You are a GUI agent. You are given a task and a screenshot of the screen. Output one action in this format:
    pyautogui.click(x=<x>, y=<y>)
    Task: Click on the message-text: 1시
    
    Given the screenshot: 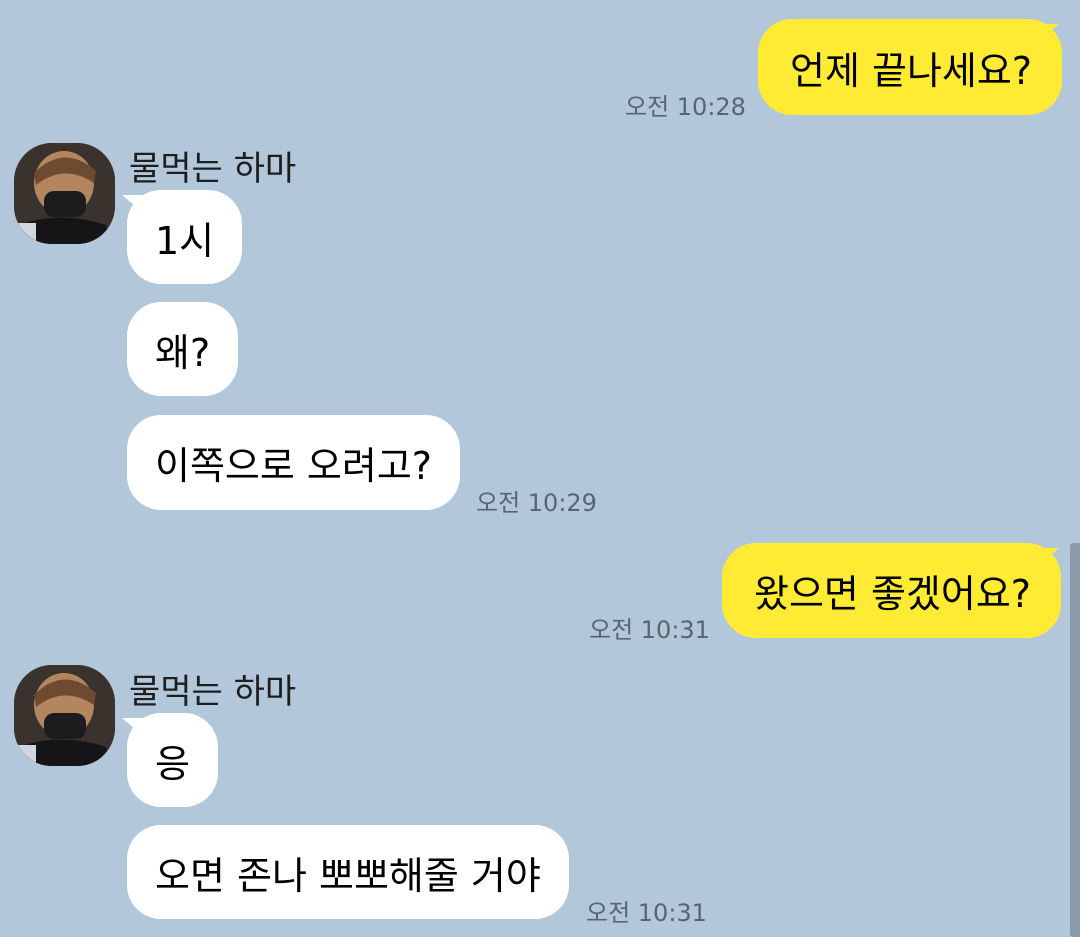 What is the action you would take?
    pyautogui.click(x=185, y=240)
    